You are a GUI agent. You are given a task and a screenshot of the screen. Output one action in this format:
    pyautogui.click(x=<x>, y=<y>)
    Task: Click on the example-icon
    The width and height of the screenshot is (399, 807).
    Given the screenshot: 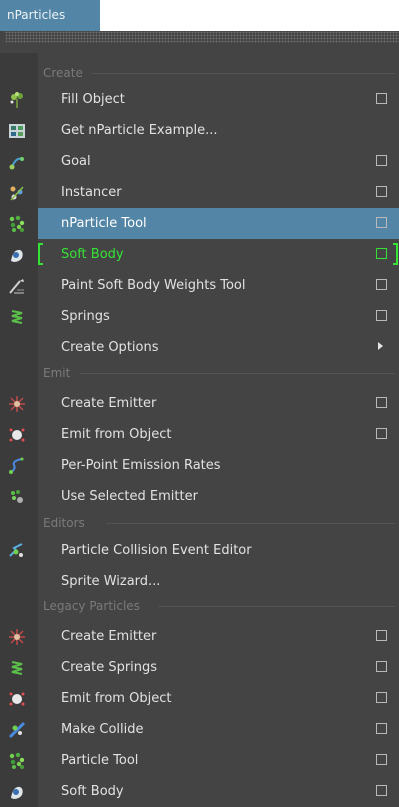 What is the action you would take?
    pyautogui.click(x=17, y=131)
    